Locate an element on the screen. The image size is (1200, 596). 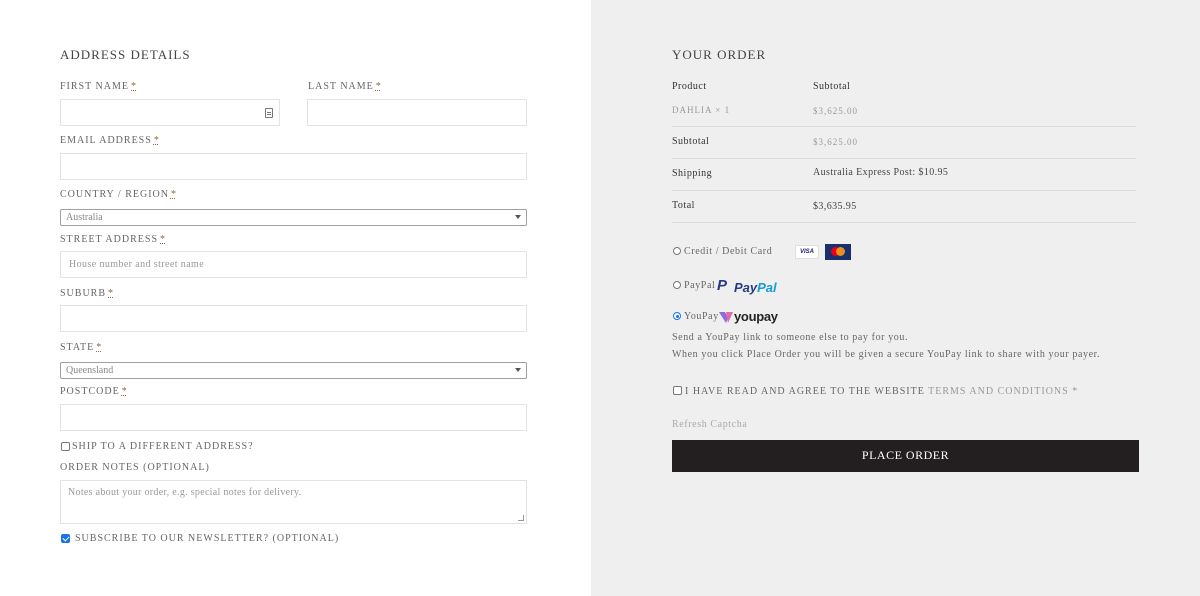
order-heading: YOUR ORDER is located at coordinates (719, 54).